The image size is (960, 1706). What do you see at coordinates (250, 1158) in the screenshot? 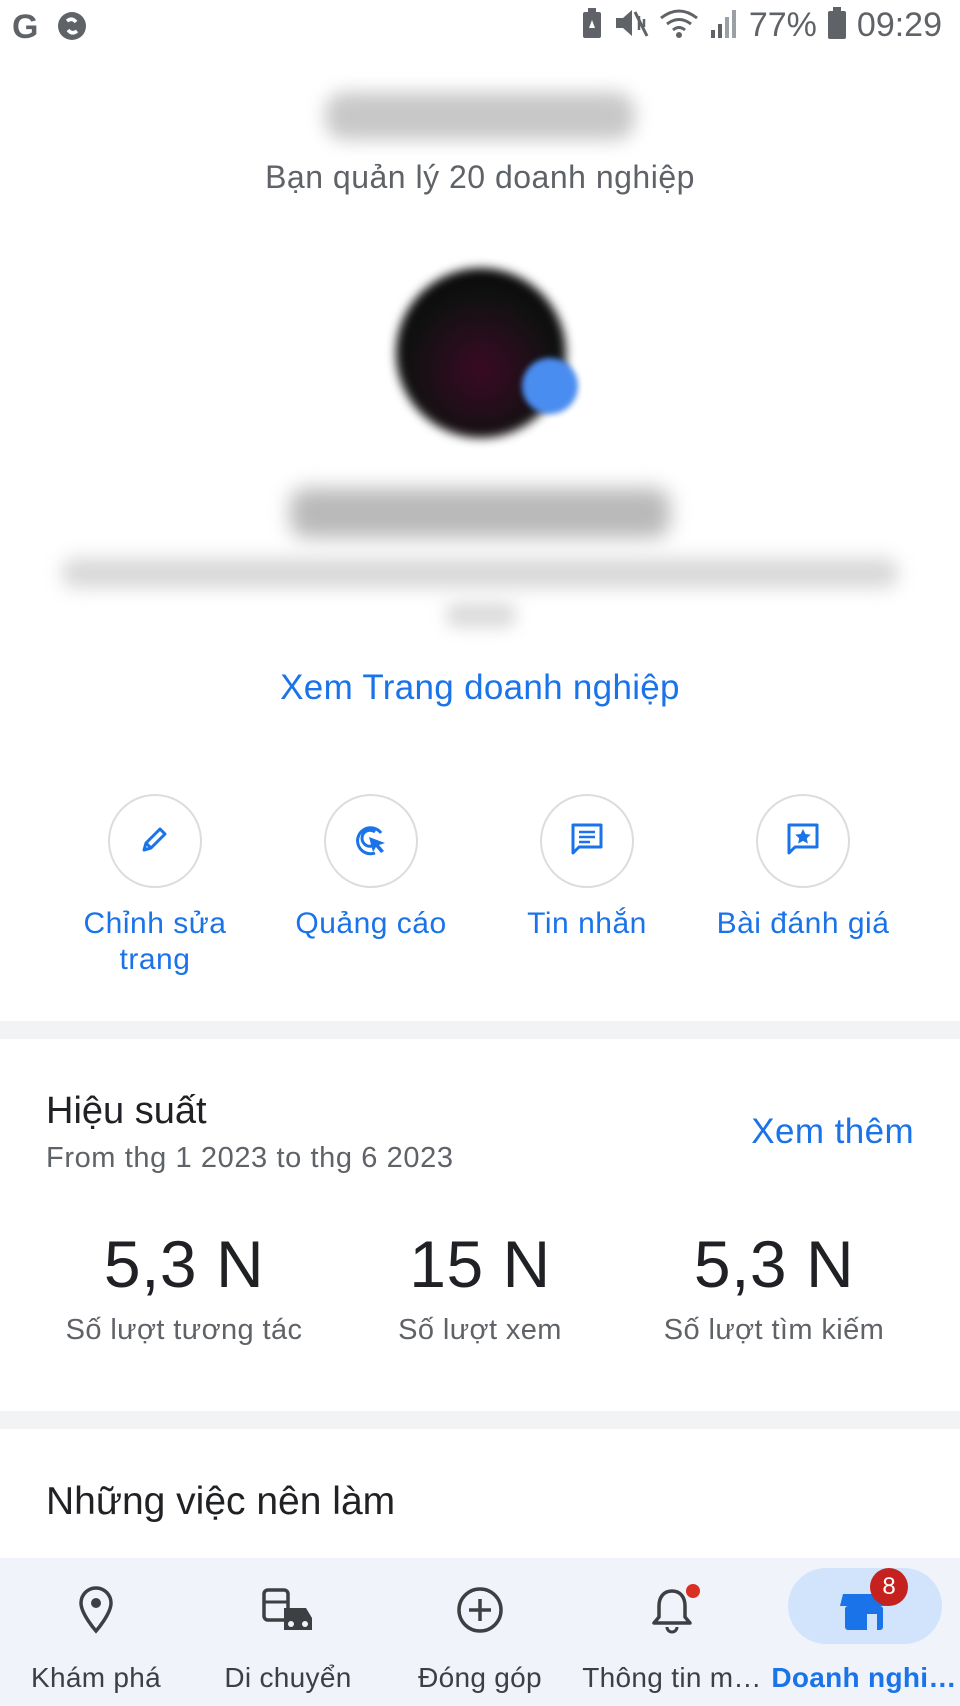
I see `performance-date-range: From thg 1 2023 to thg 6 2023` at bounding box center [250, 1158].